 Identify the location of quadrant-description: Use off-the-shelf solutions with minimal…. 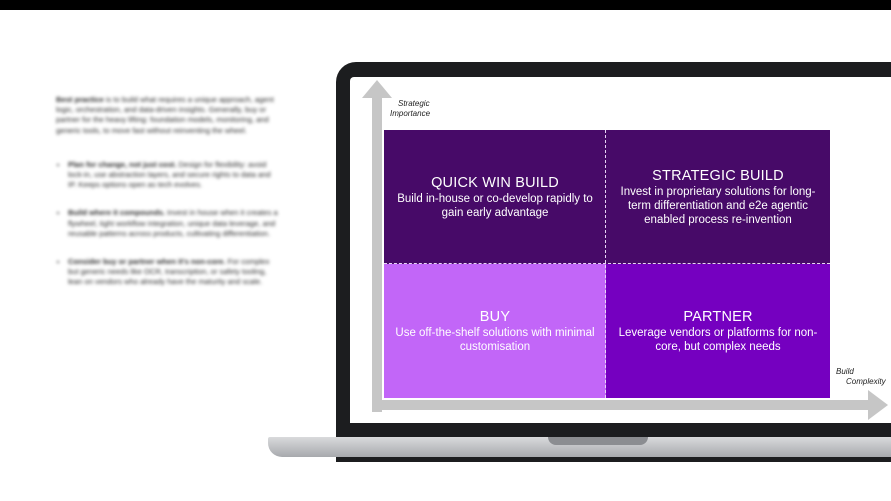
(495, 339).